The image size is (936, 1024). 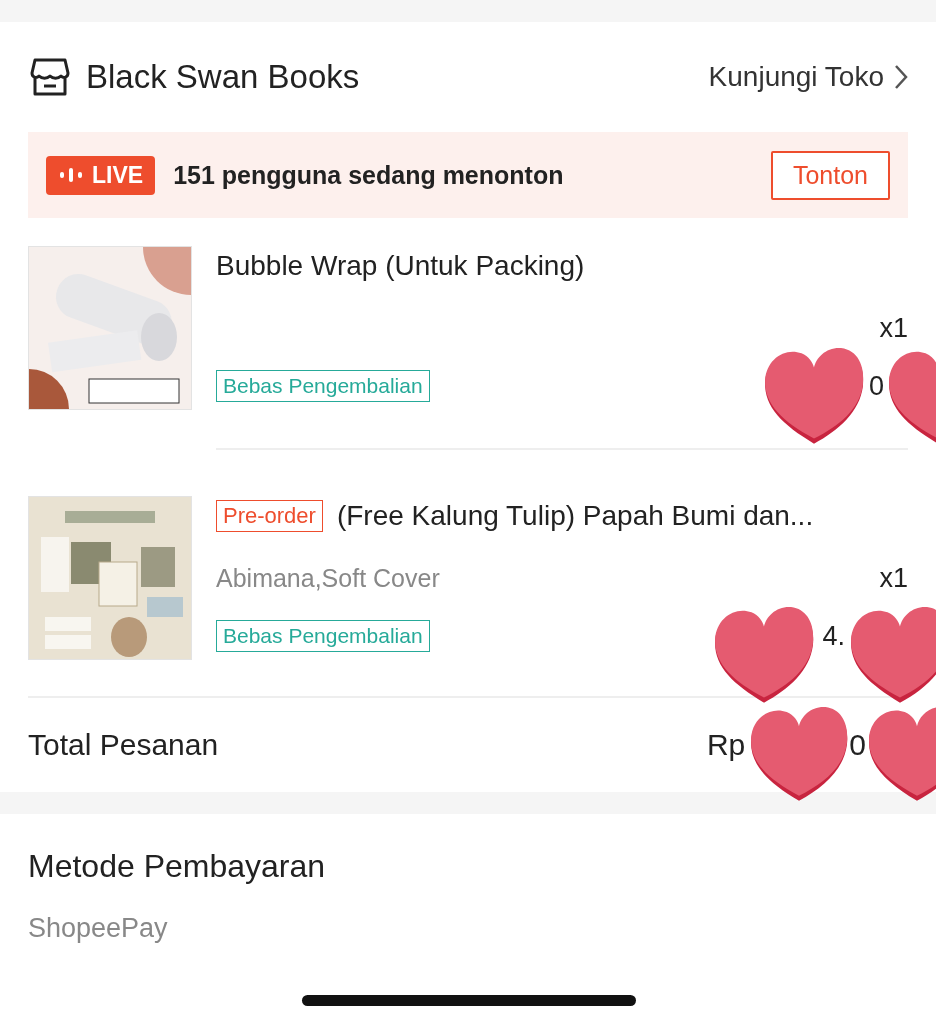 I want to click on store-icon, so click(x=50, y=77).